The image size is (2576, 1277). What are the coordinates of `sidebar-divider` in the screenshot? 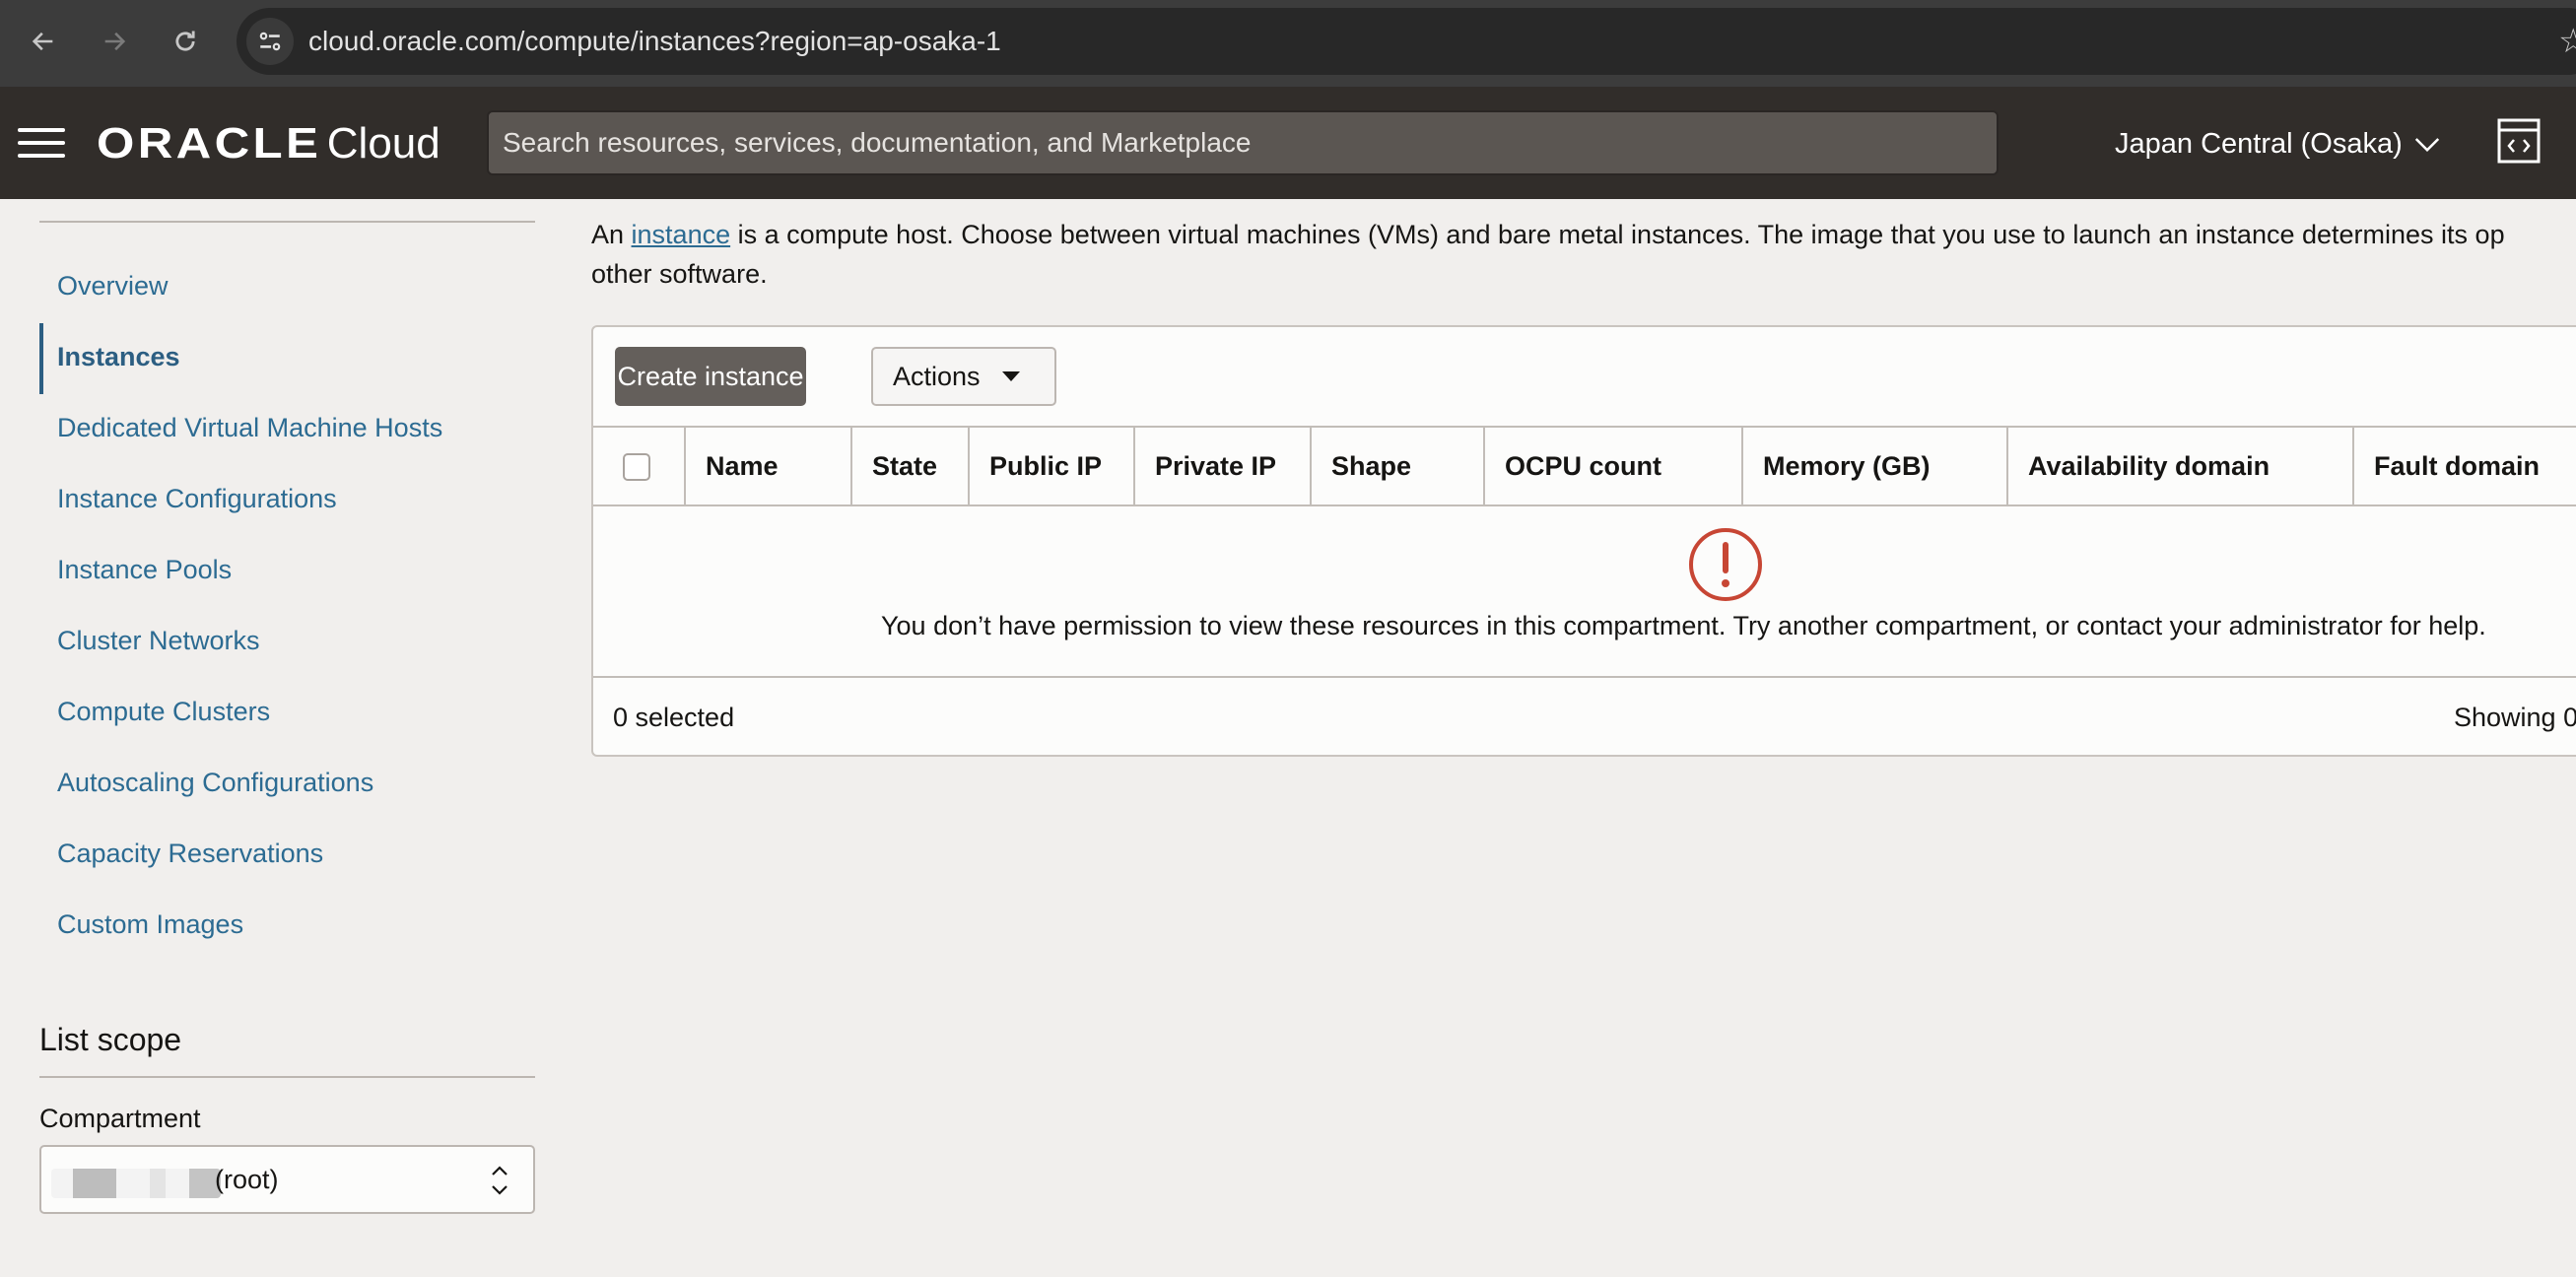 It's located at (287, 222).